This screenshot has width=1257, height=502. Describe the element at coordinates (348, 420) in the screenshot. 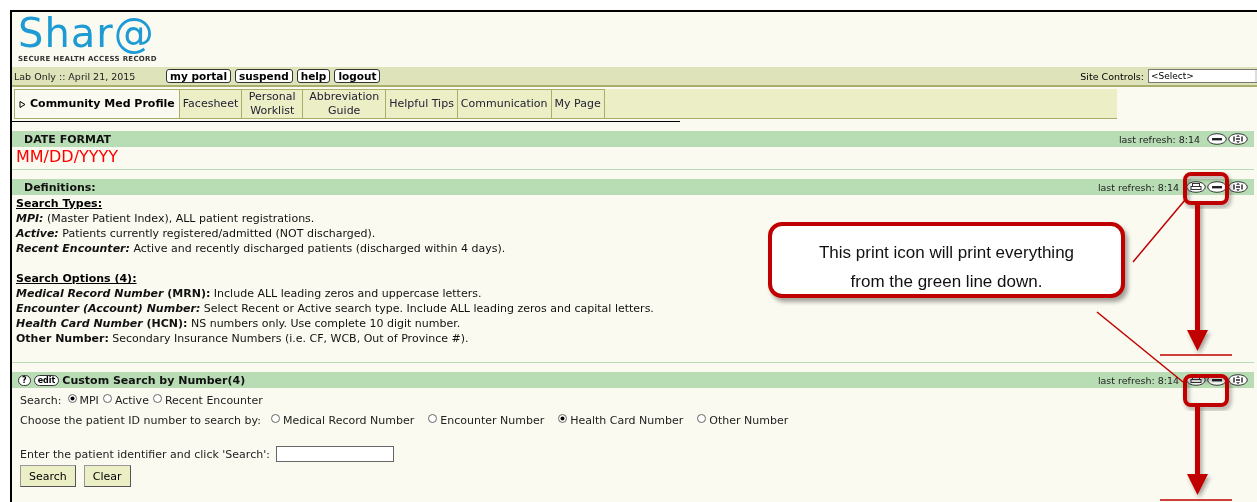

I see `radio-label: Medical Record Number` at that location.